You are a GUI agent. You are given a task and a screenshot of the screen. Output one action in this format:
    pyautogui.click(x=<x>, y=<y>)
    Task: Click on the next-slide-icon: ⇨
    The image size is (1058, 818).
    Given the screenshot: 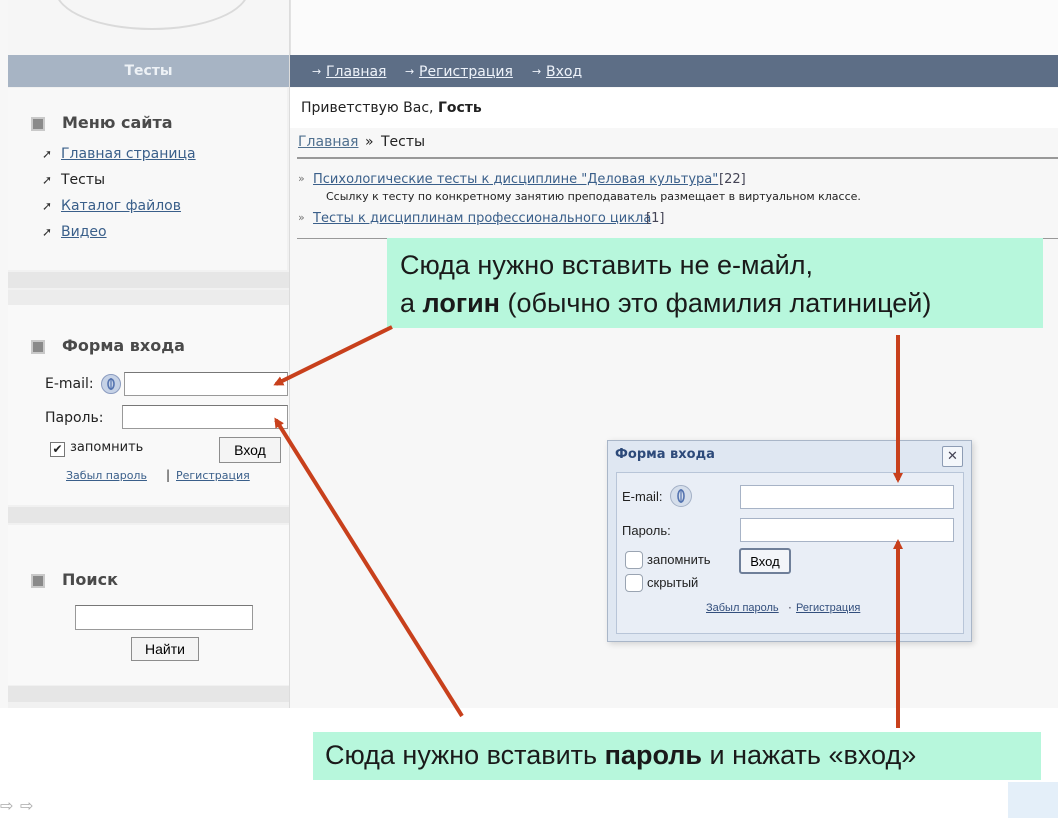 What is the action you would take?
    pyautogui.click(x=26, y=805)
    